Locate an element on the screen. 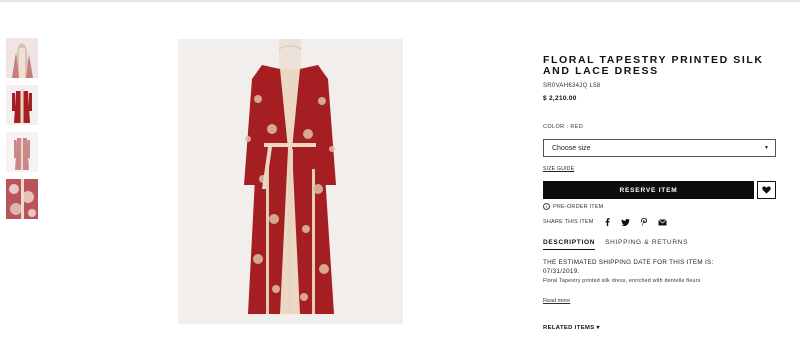 This screenshot has width=800, height=346. product-price: $ 2,210.00 is located at coordinates (560, 98).